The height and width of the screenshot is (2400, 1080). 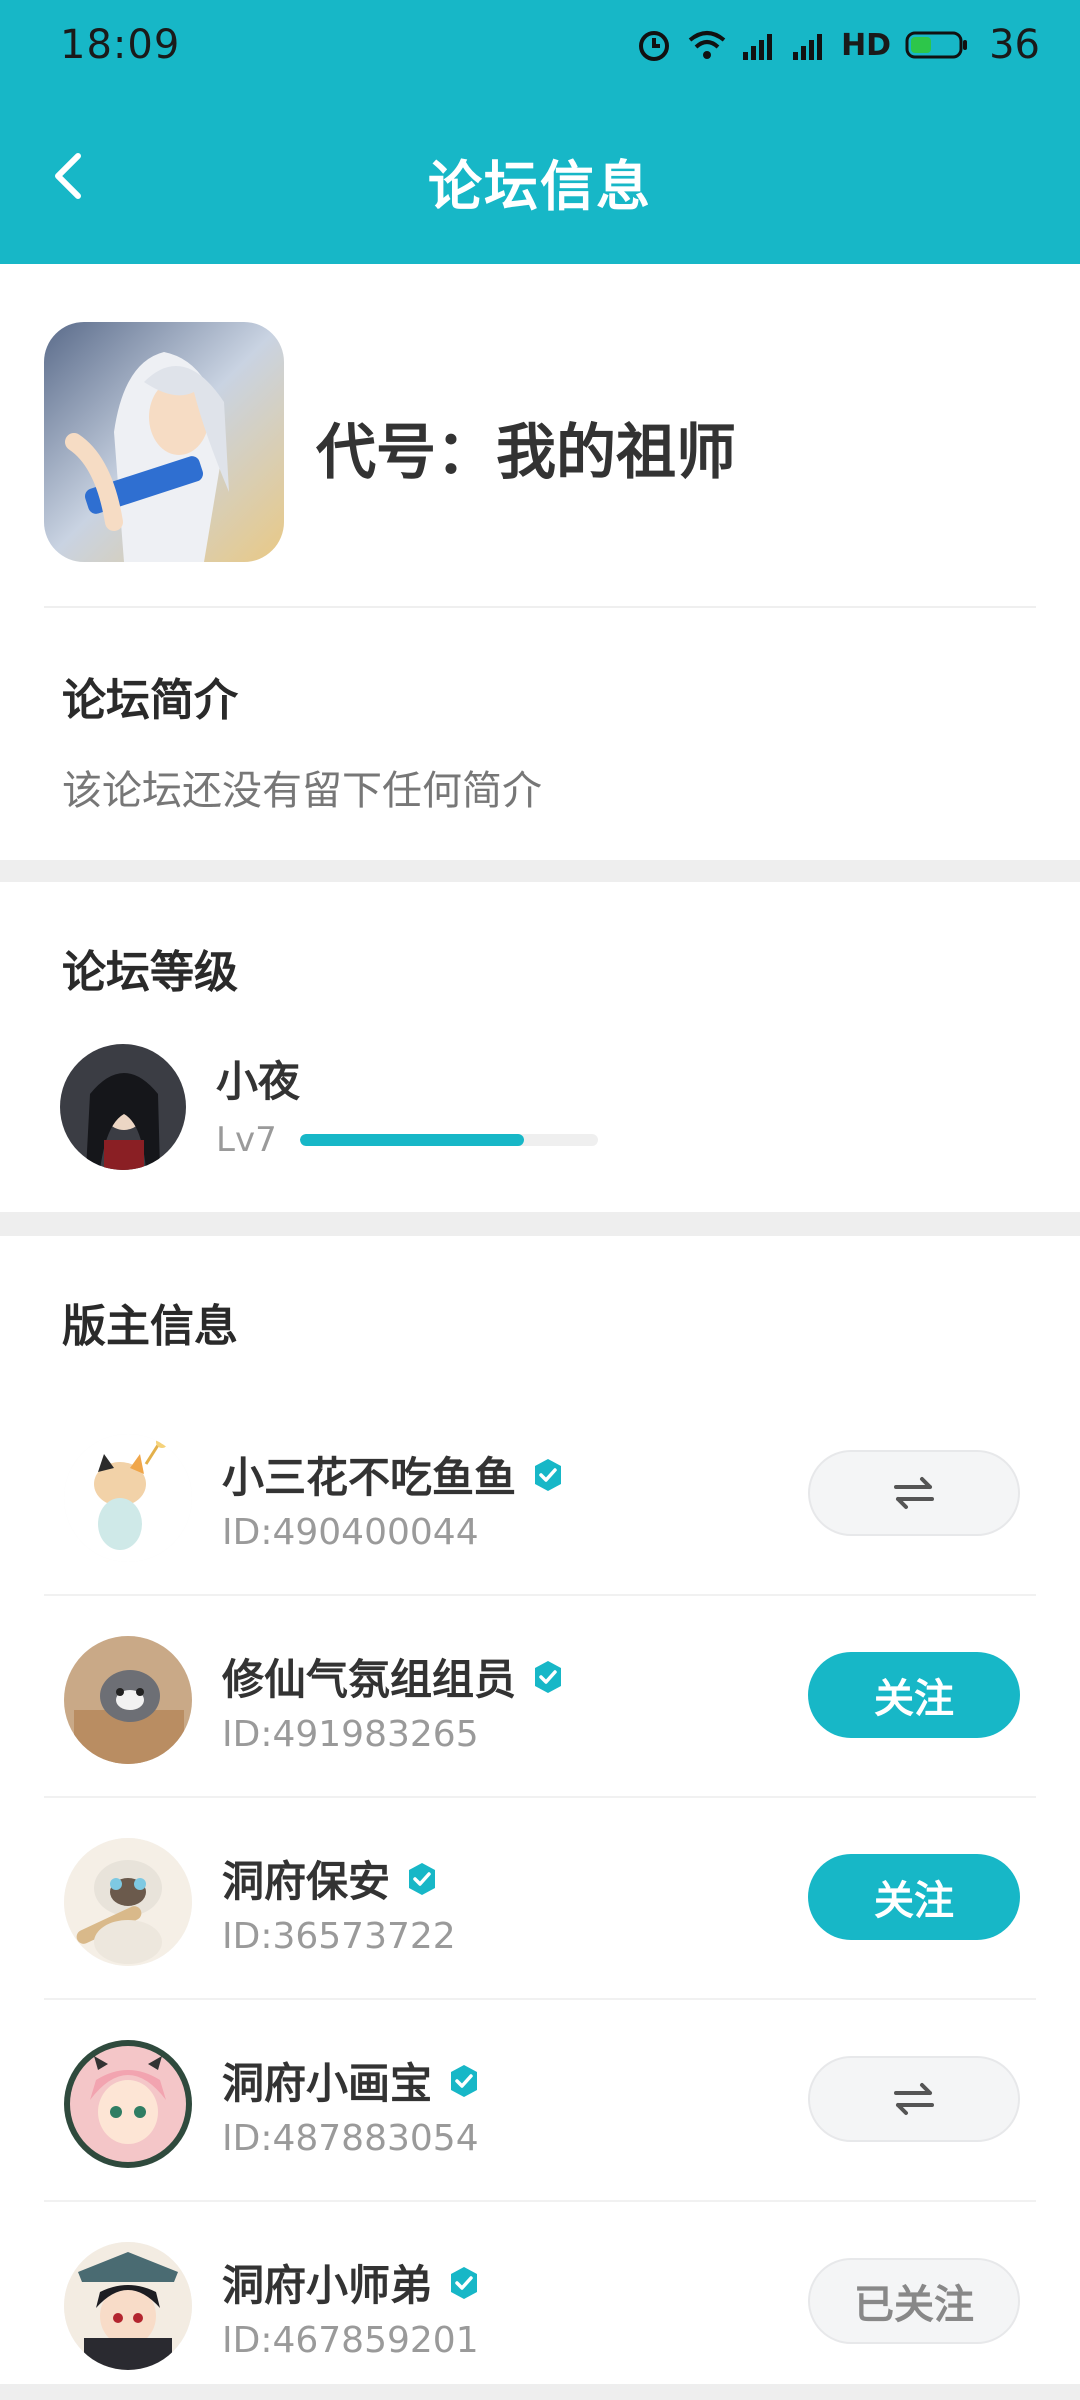 I want to click on moderator-id: ID:490400044, so click(x=350, y=1532).